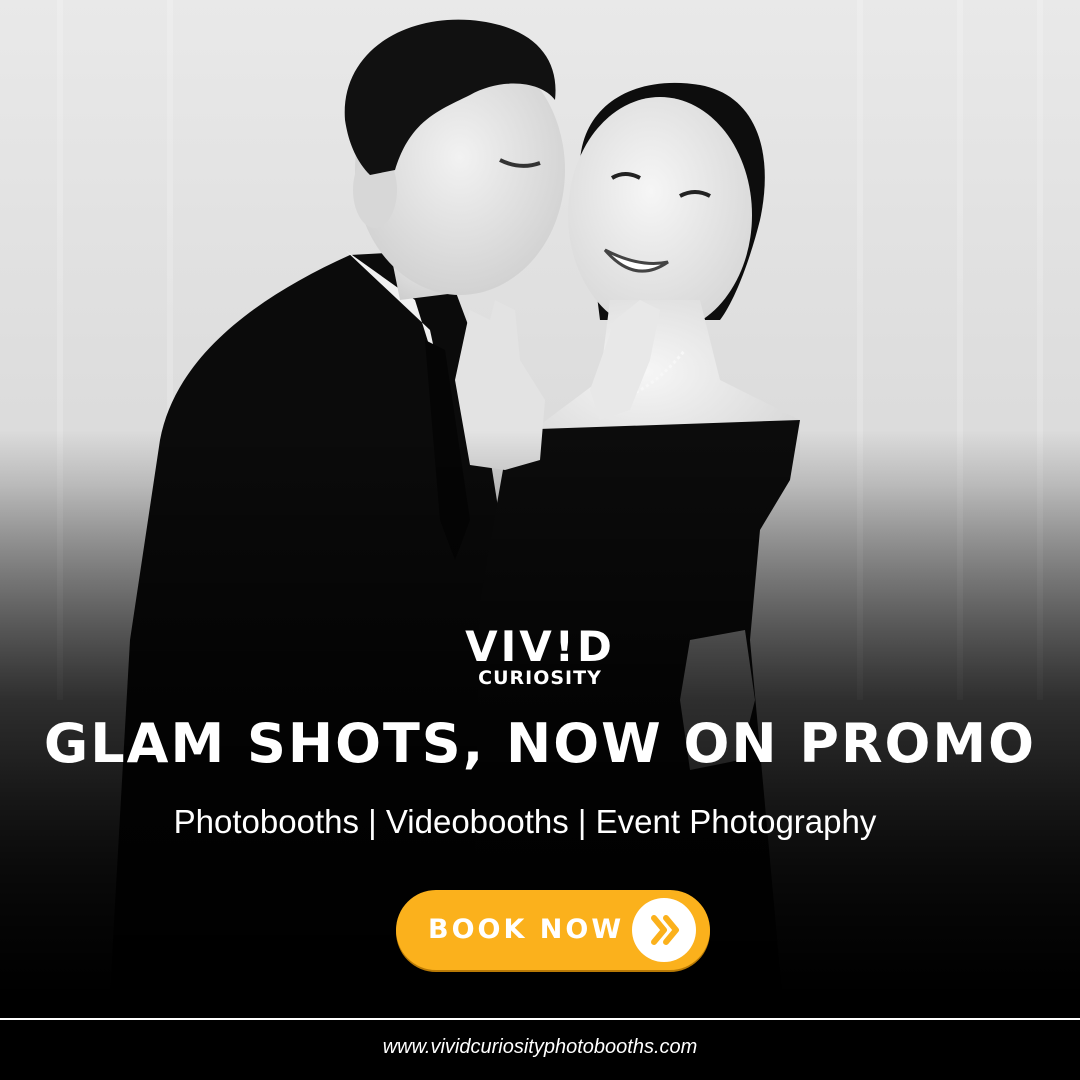 This screenshot has width=1080, height=1080. I want to click on book-now-button: BOOK NOW, so click(553, 930).